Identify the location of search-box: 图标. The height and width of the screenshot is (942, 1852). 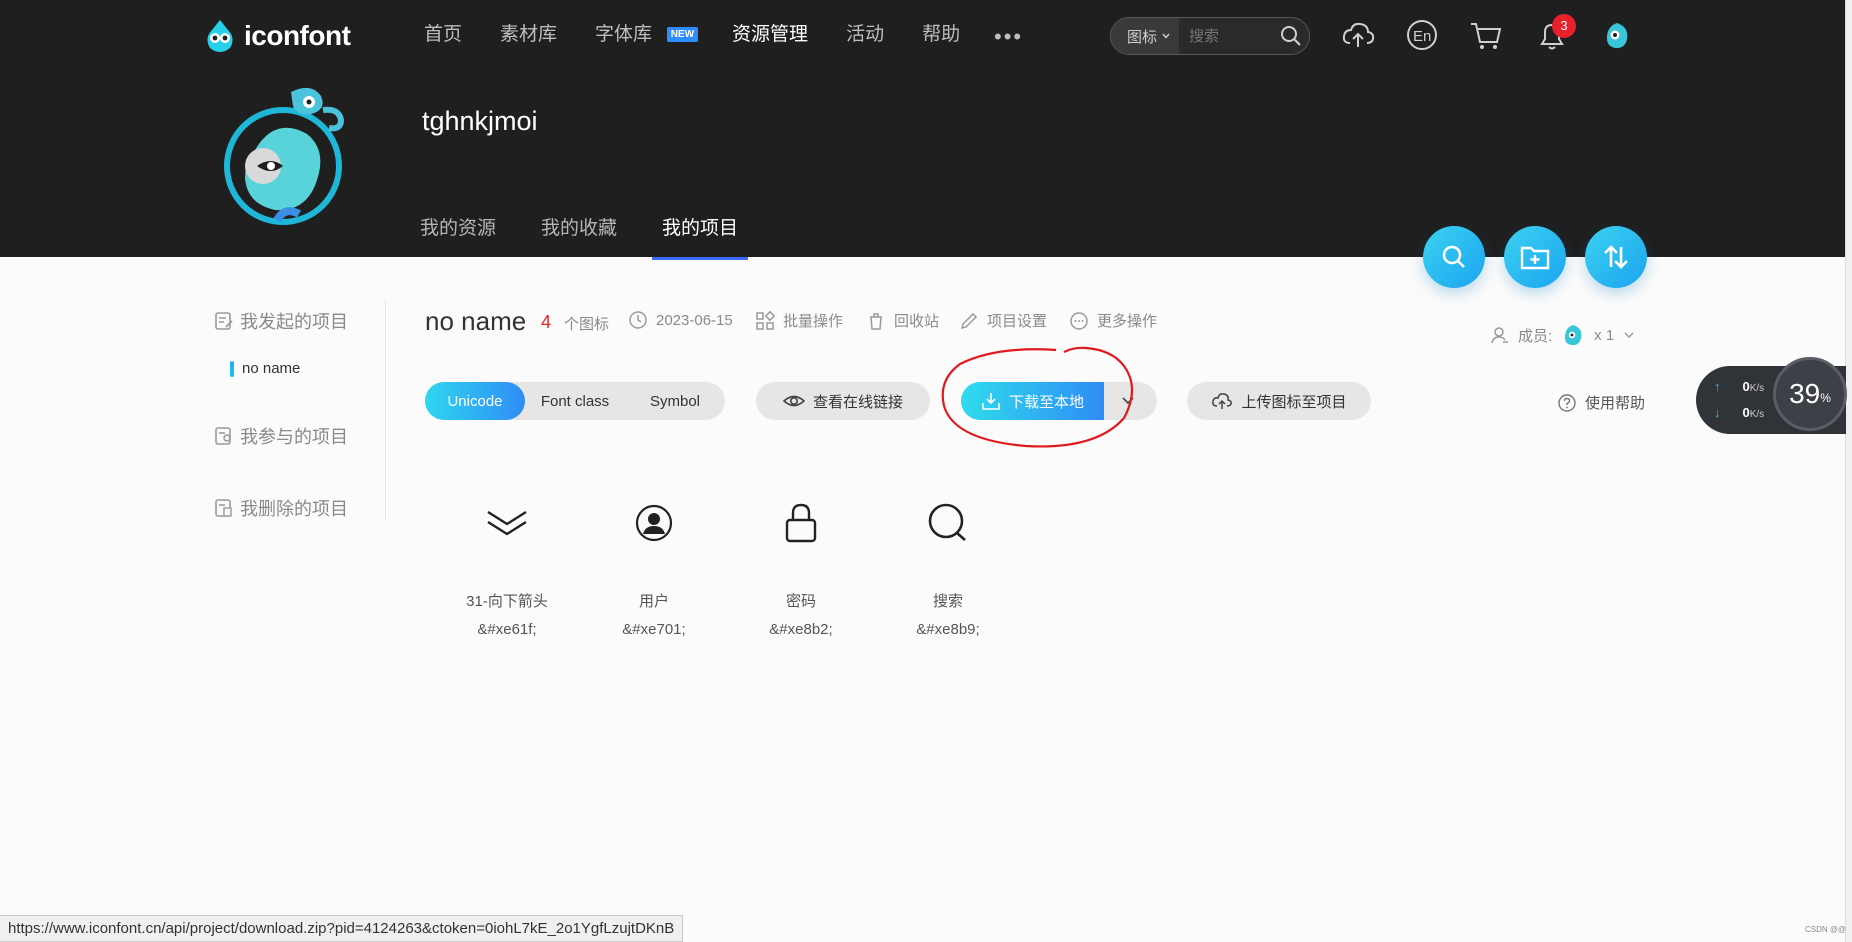
(1210, 36).